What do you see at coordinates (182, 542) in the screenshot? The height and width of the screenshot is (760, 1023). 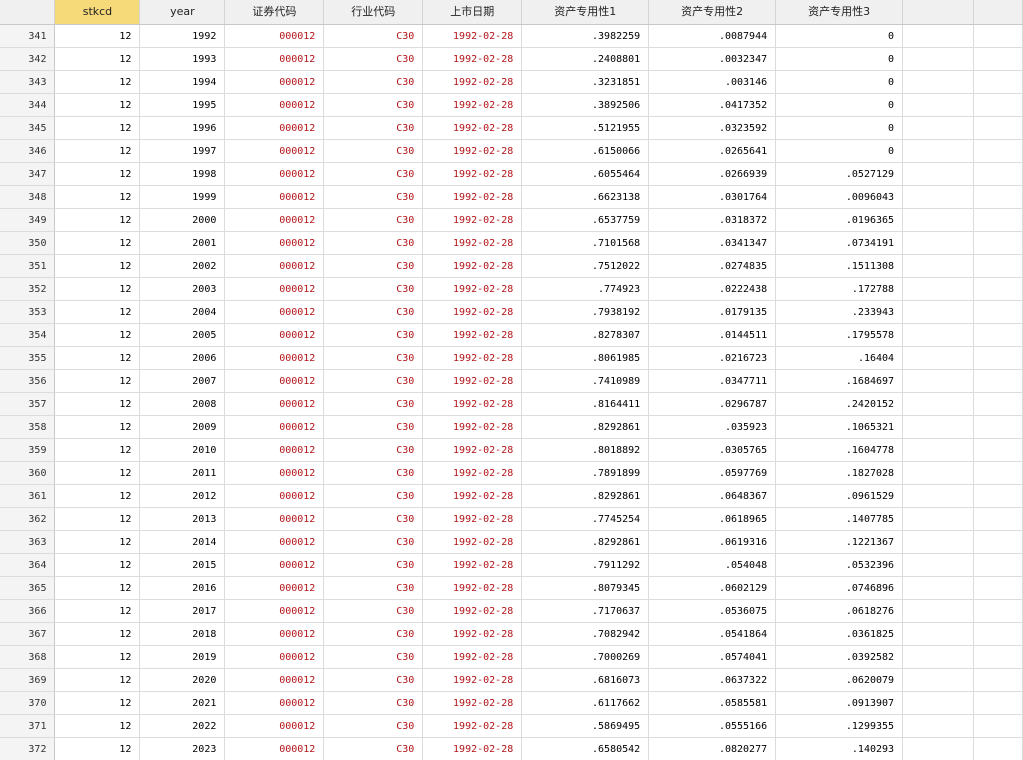 I see `cell-year: 2014` at bounding box center [182, 542].